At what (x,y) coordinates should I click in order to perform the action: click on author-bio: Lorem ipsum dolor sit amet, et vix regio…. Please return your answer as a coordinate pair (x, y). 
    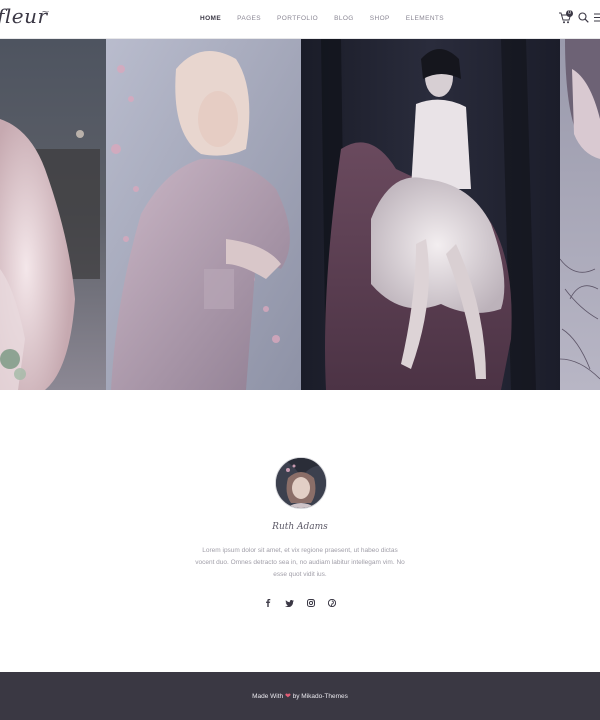
    Looking at the image, I should click on (300, 562).